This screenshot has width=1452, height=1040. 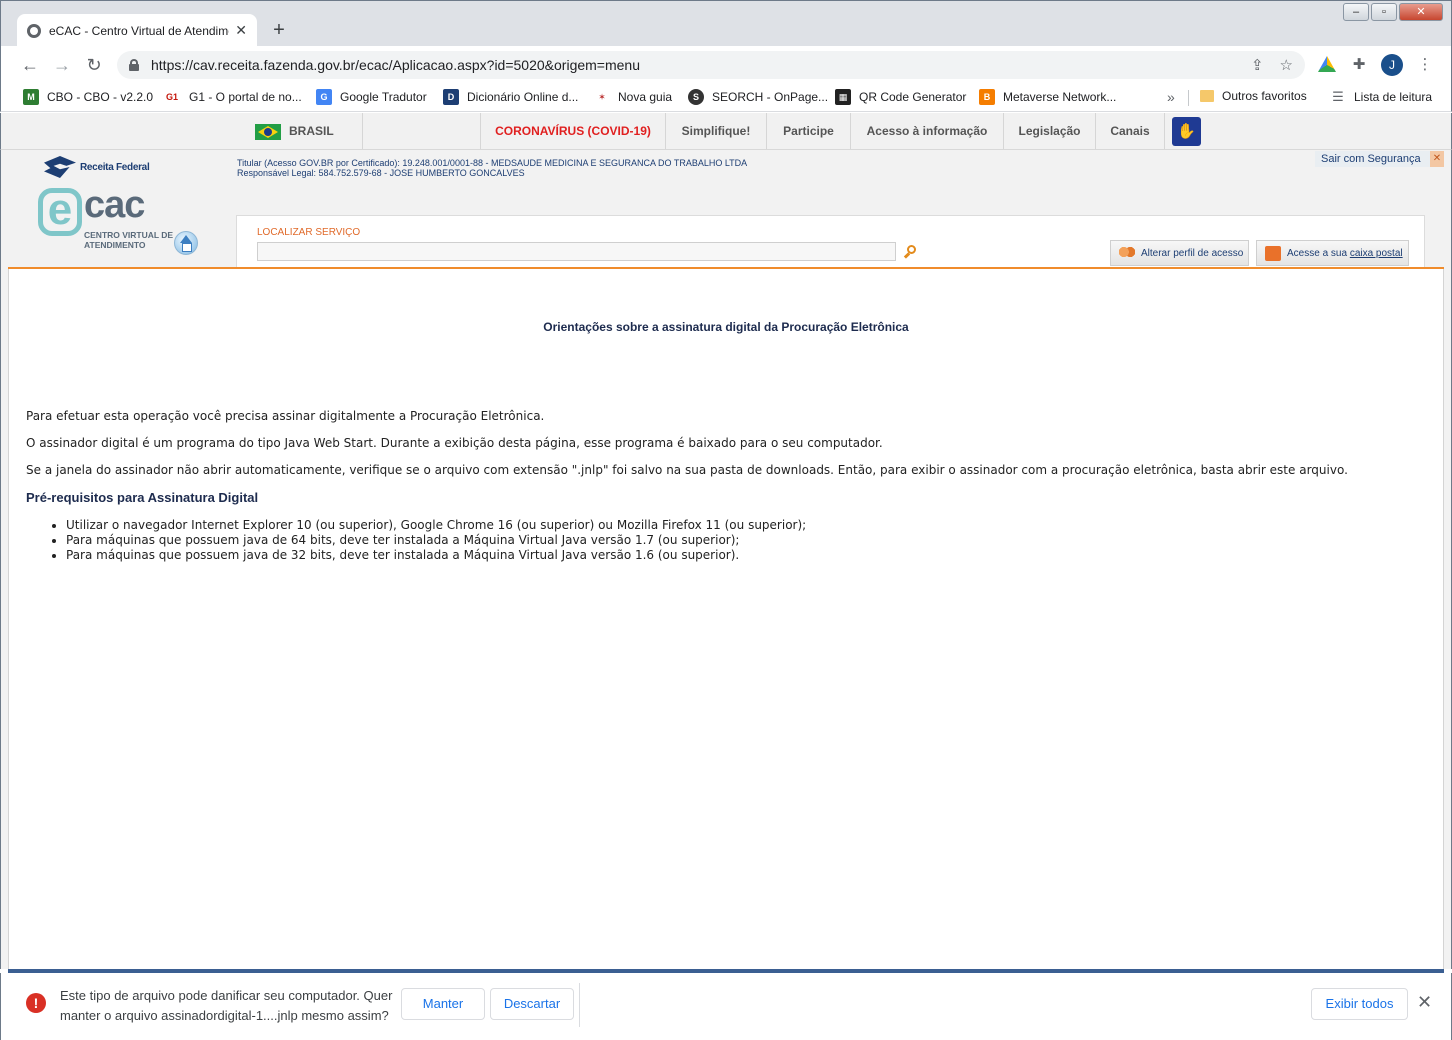 I want to click on lock-icon, so click(x=134, y=65).